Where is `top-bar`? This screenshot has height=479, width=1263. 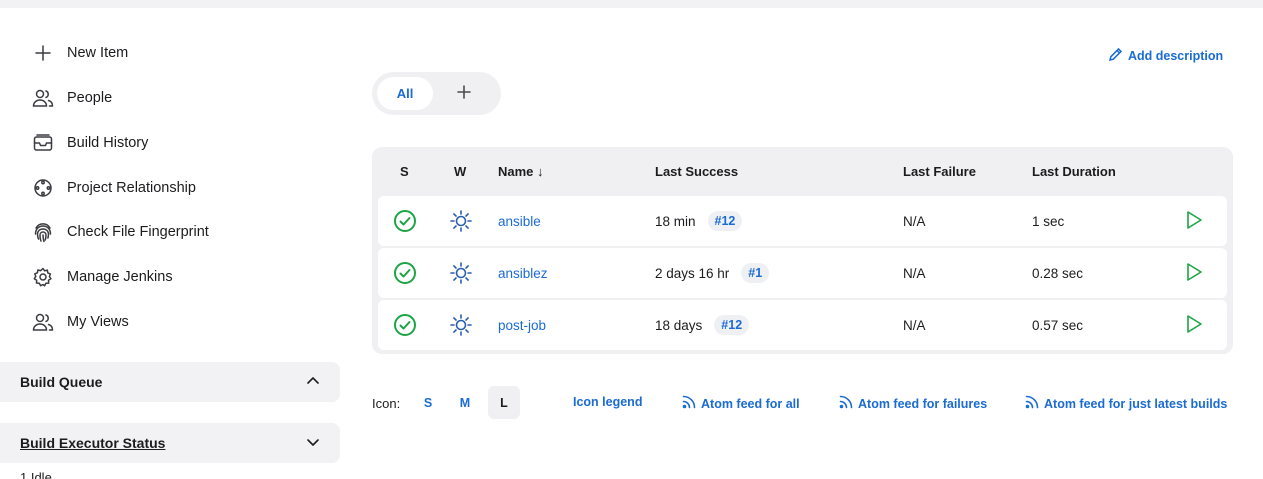 top-bar is located at coordinates (631, 4).